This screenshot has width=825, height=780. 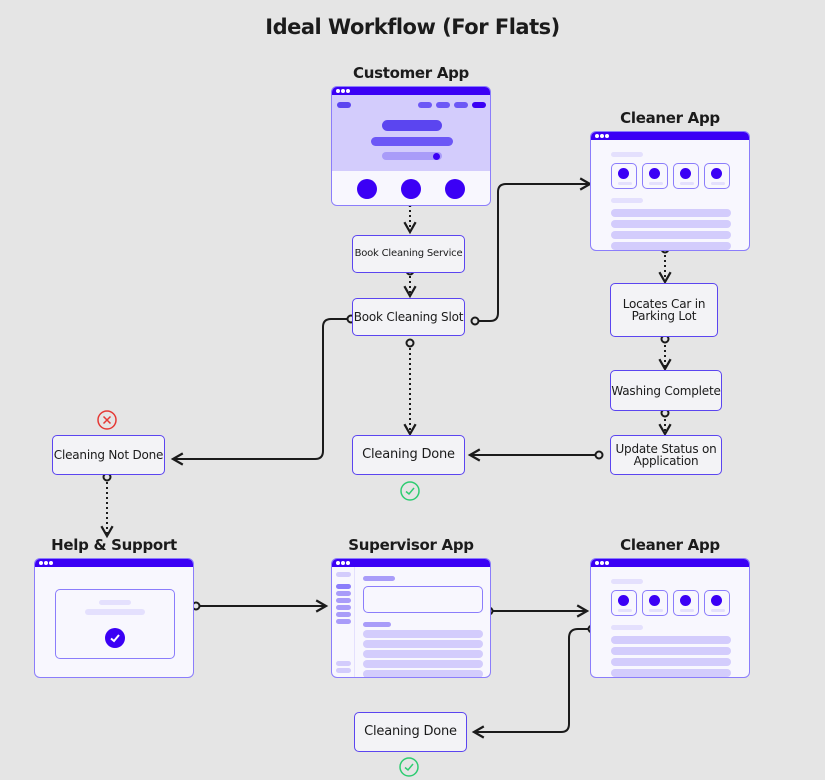 What do you see at coordinates (408, 317) in the screenshot?
I see `step-book-cleaning-slot: Book Cleaning Slot` at bounding box center [408, 317].